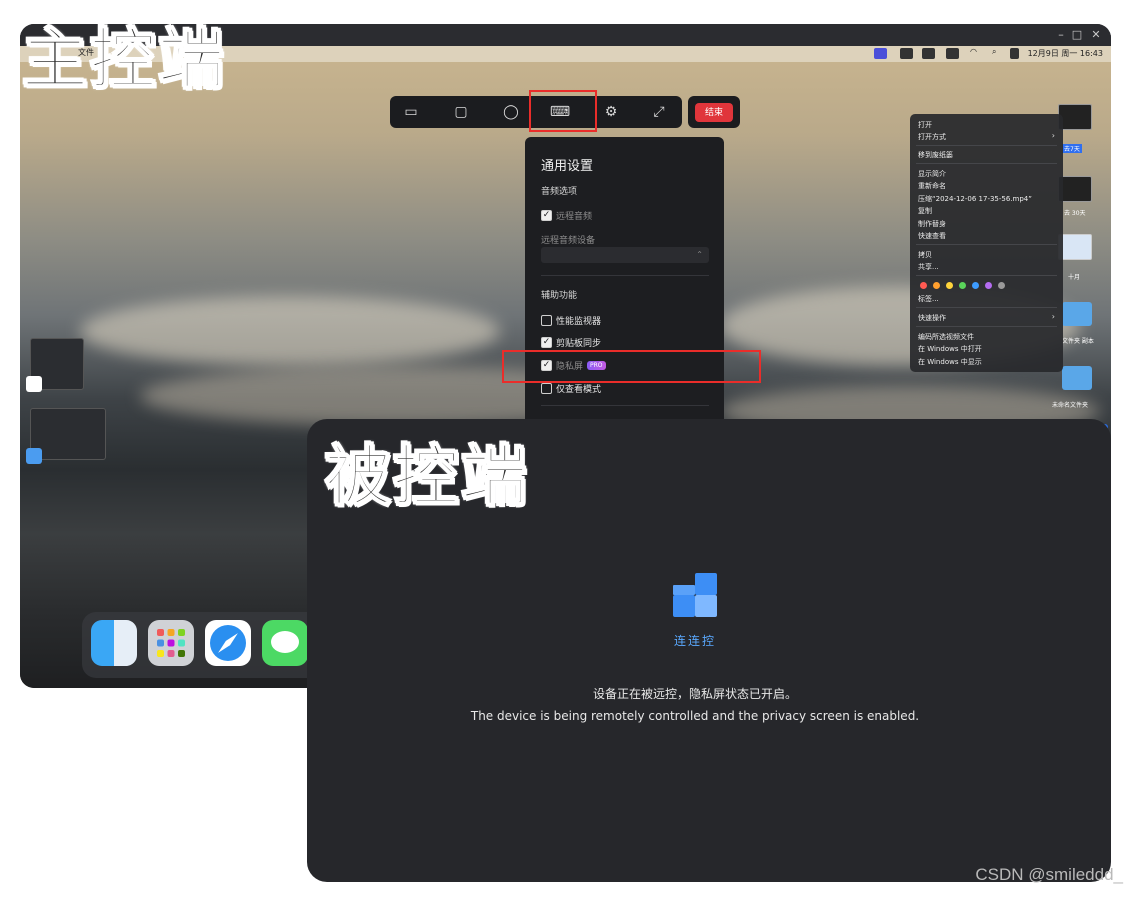  I want to click on safari-icon, so click(228, 643).